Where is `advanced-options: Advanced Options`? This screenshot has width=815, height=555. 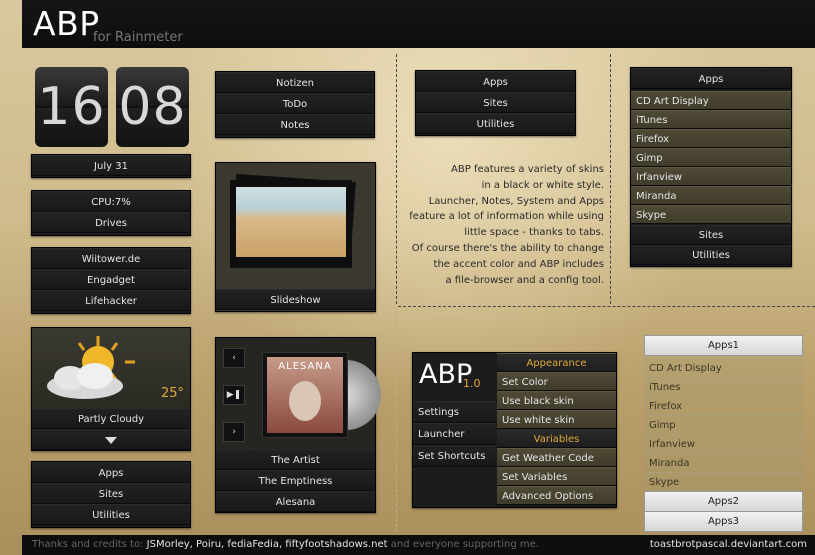
advanced-options: Advanced Options is located at coordinates (556, 495).